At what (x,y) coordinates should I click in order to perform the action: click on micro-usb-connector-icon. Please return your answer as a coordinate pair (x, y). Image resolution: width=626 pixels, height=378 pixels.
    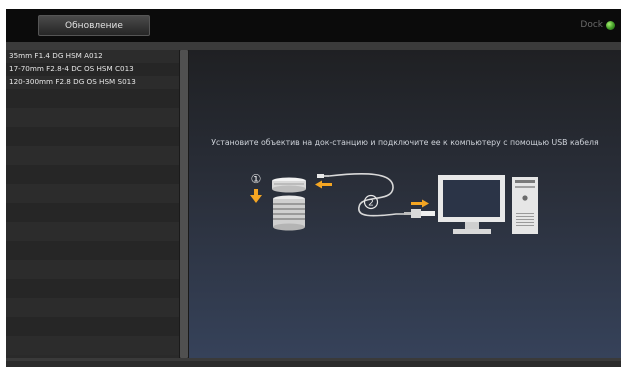
    Looking at the image, I should click on (323, 176).